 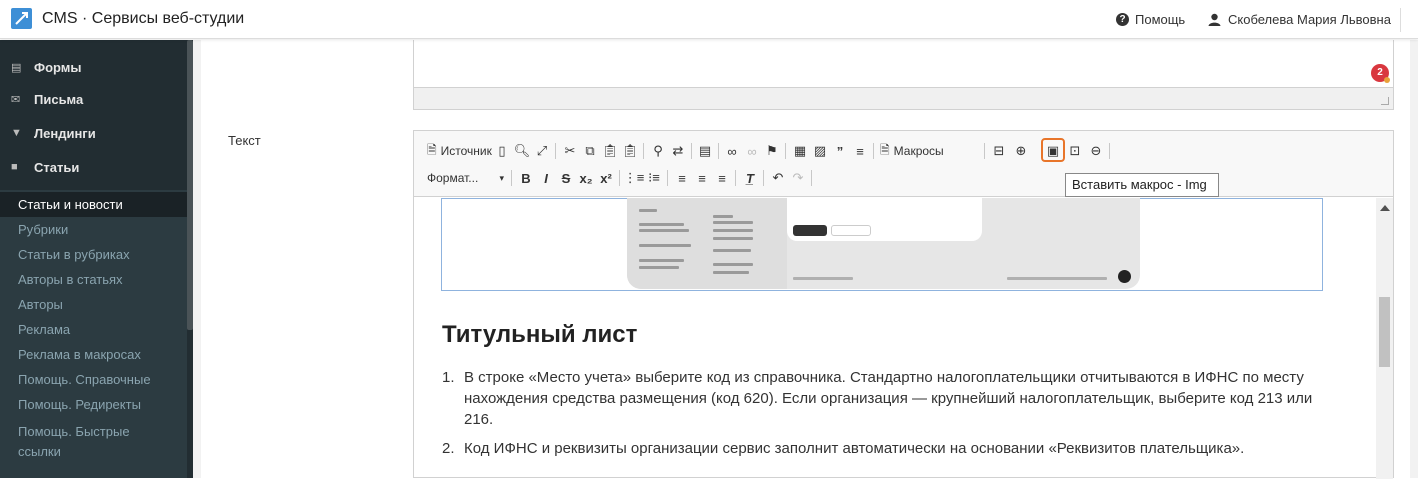 What do you see at coordinates (1053, 150) in the screenshot?
I see `macro-img-highlight` at bounding box center [1053, 150].